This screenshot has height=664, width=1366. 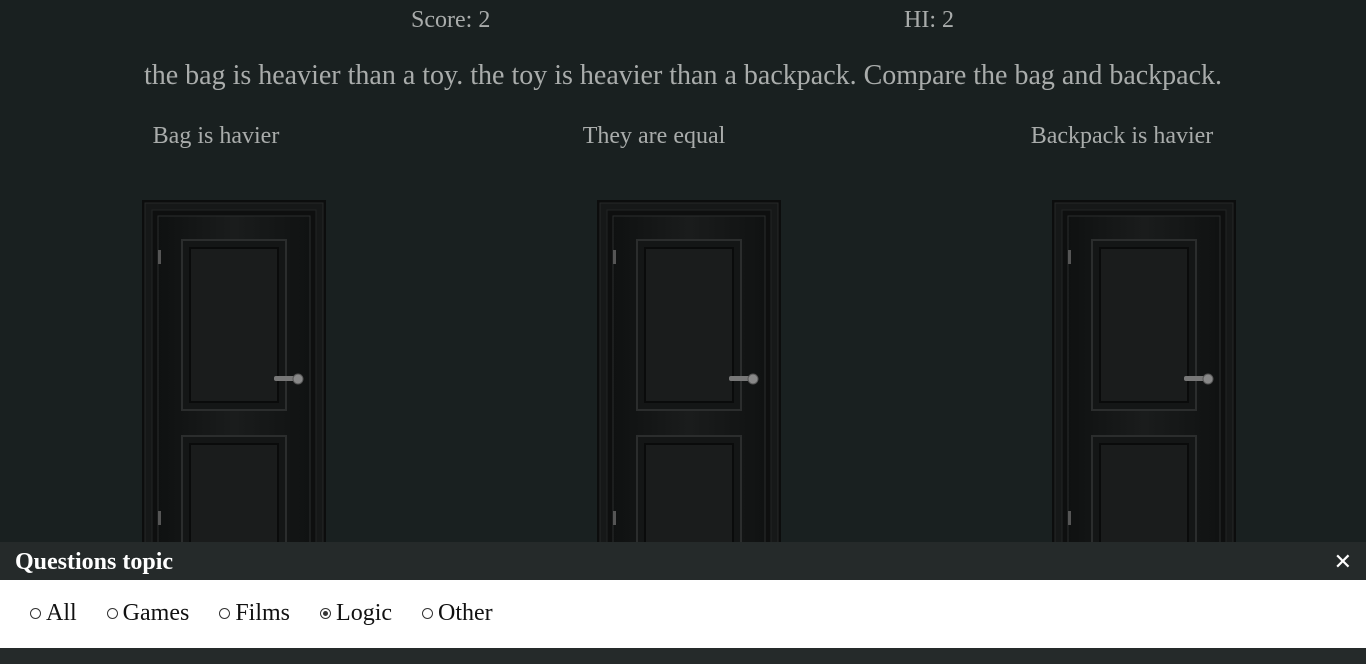 What do you see at coordinates (465, 613) in the screenshot?
I see `radio-label: Other` at bounding box center [465, 613].